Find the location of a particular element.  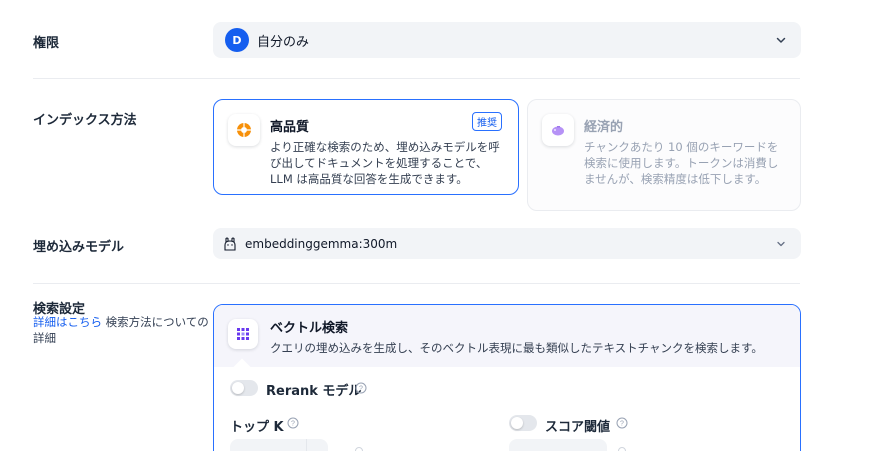

high-quality-icon is located at coordinates (244, 130).